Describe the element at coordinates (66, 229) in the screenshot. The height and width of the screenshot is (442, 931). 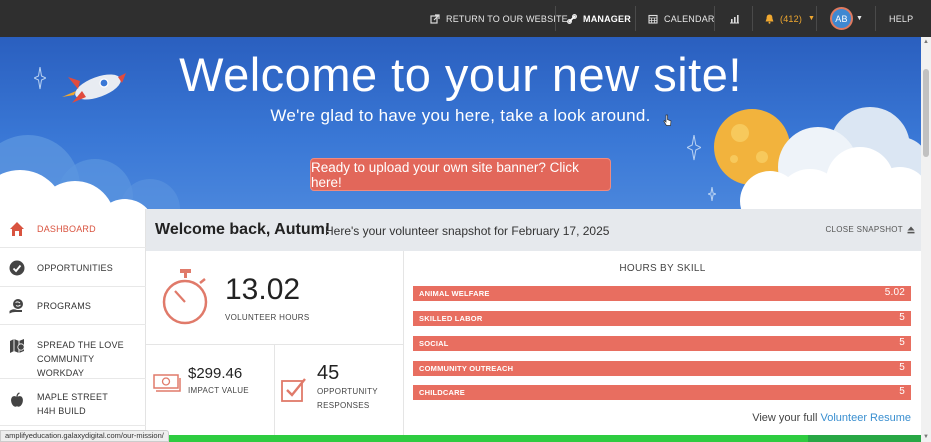
I see `sidebar-item-label: DASHBOARD` at that location.